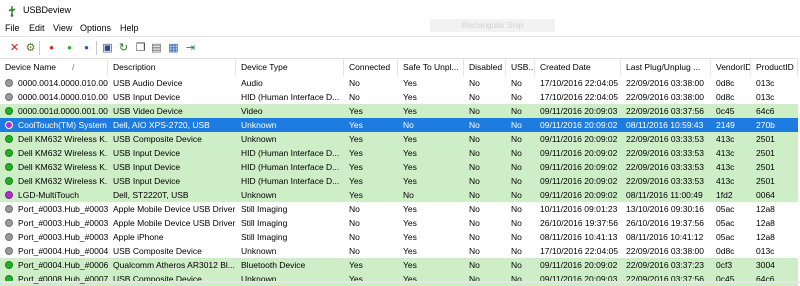  What do you see at coordinates (579, 83) in the screenshot?
I see `table-cell: 17/10/2016 22:04:05` at bounding box center [579, 83].